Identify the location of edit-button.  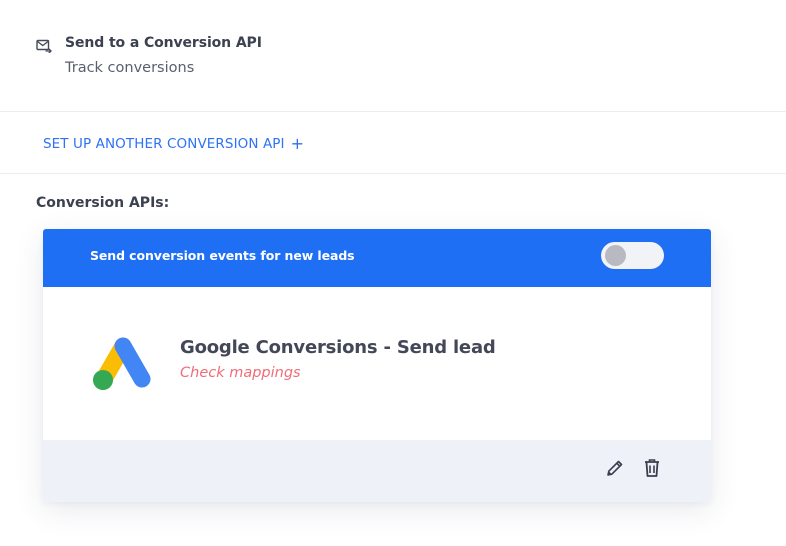
(615, 470).